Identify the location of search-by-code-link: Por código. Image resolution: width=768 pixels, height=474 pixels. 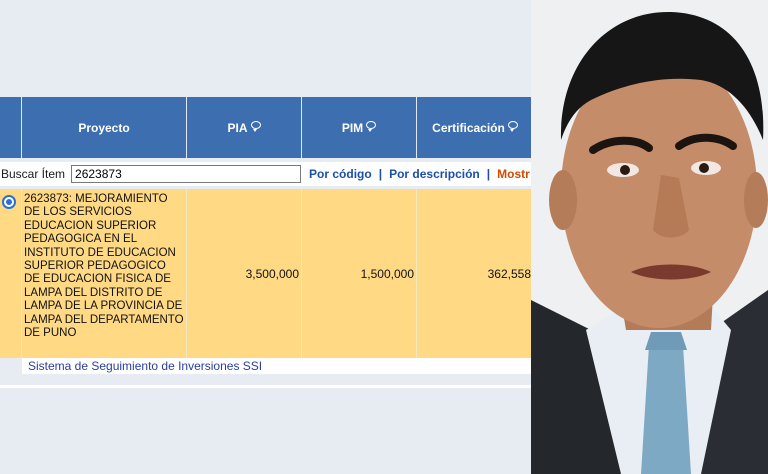
(340, 174).